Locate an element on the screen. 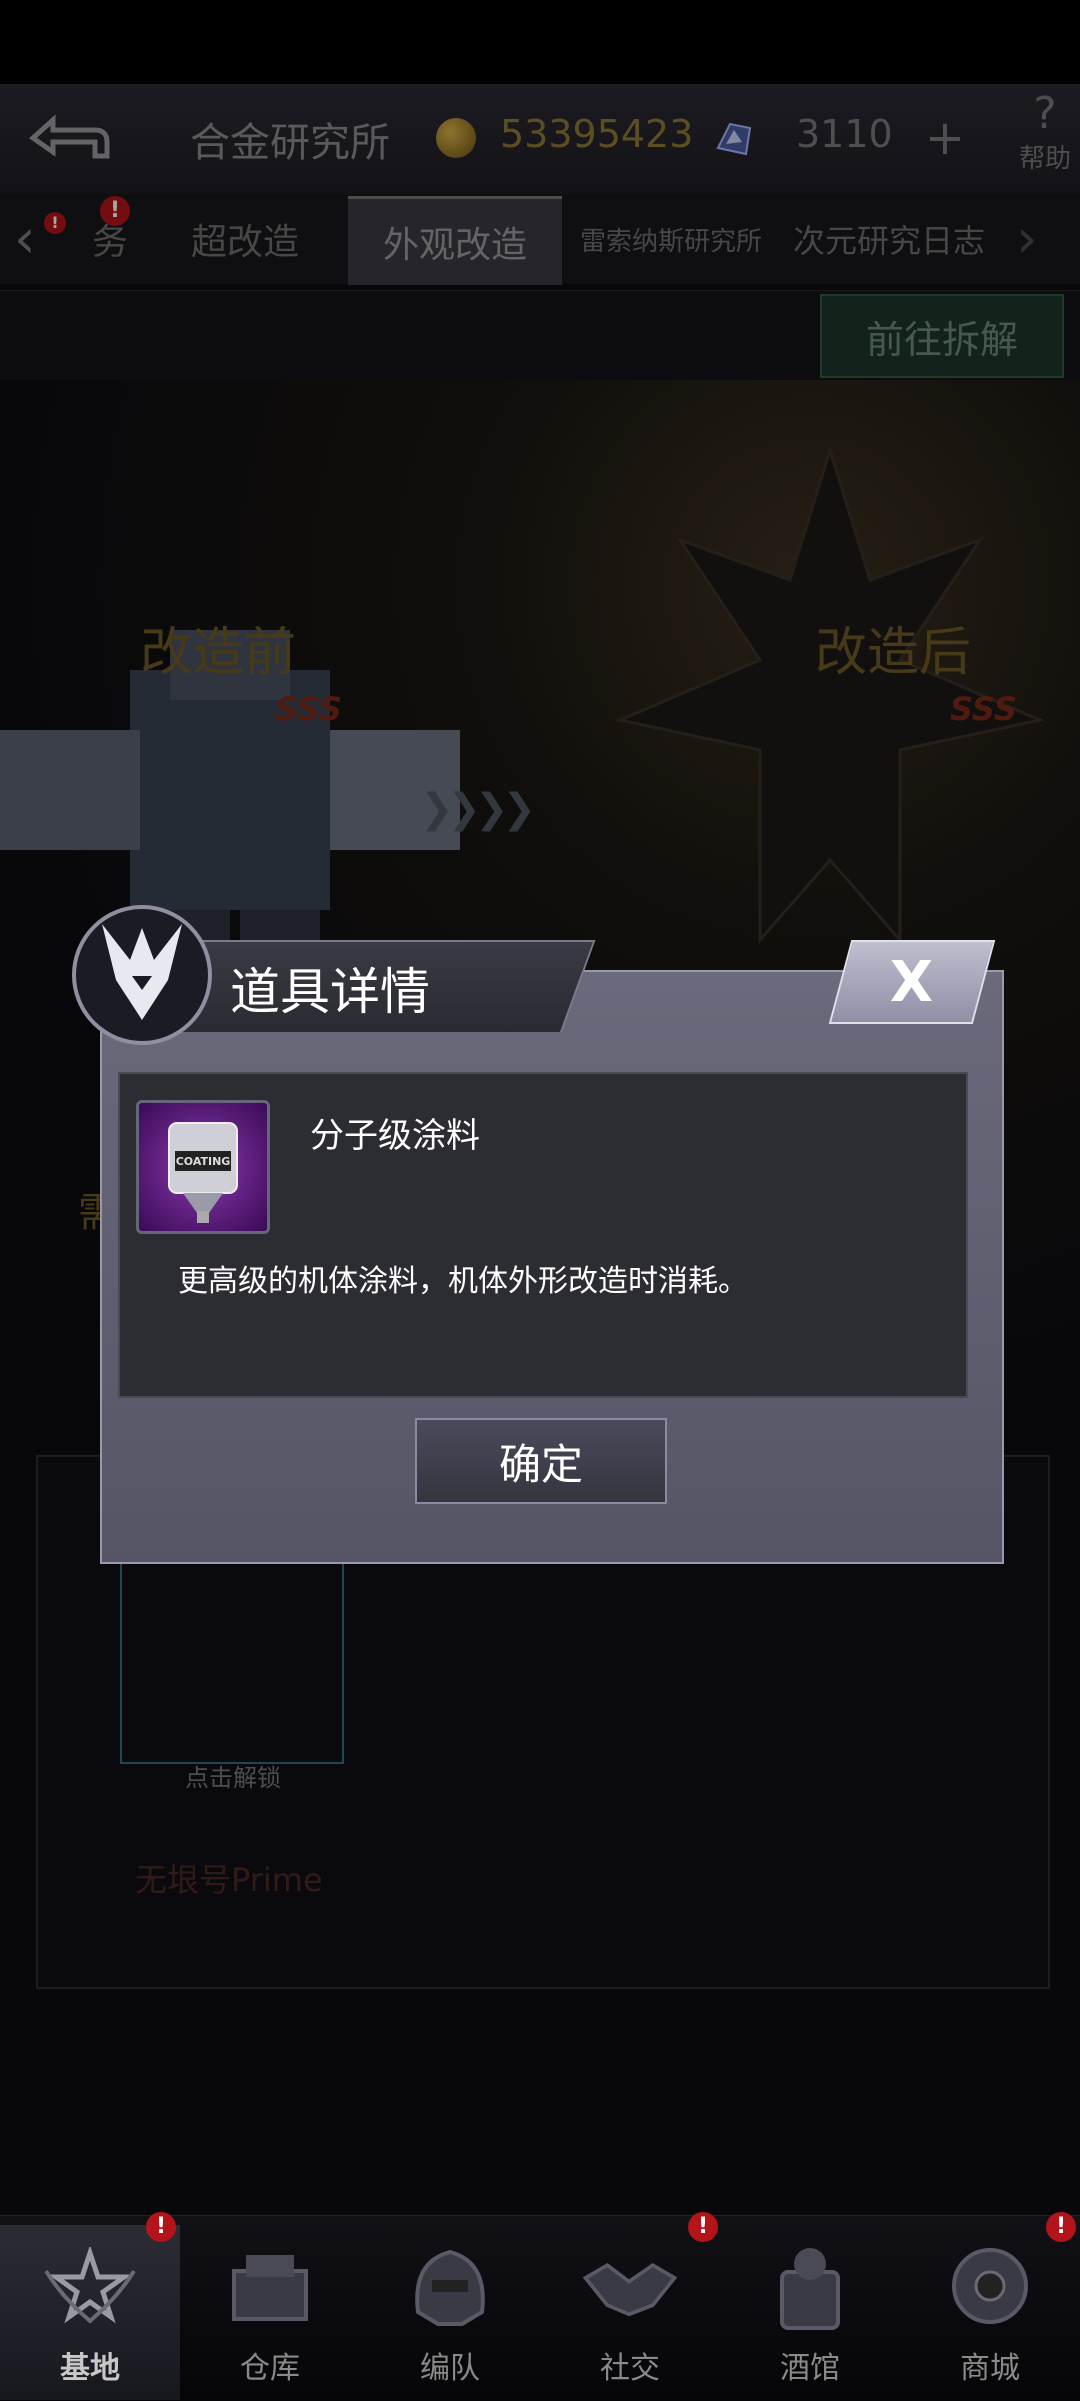  star-badge-icon is located at coordinates (90, 2287).